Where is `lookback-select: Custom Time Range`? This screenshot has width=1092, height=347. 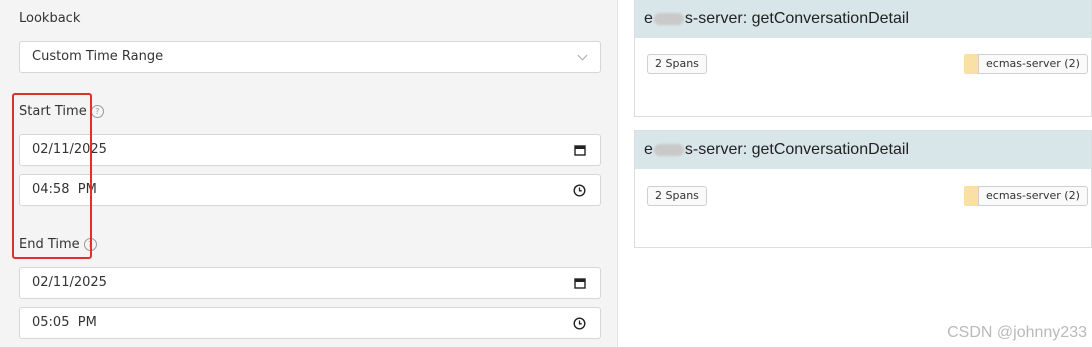 lookback-select: Custom Time Range is located at coordinates (310, 57).